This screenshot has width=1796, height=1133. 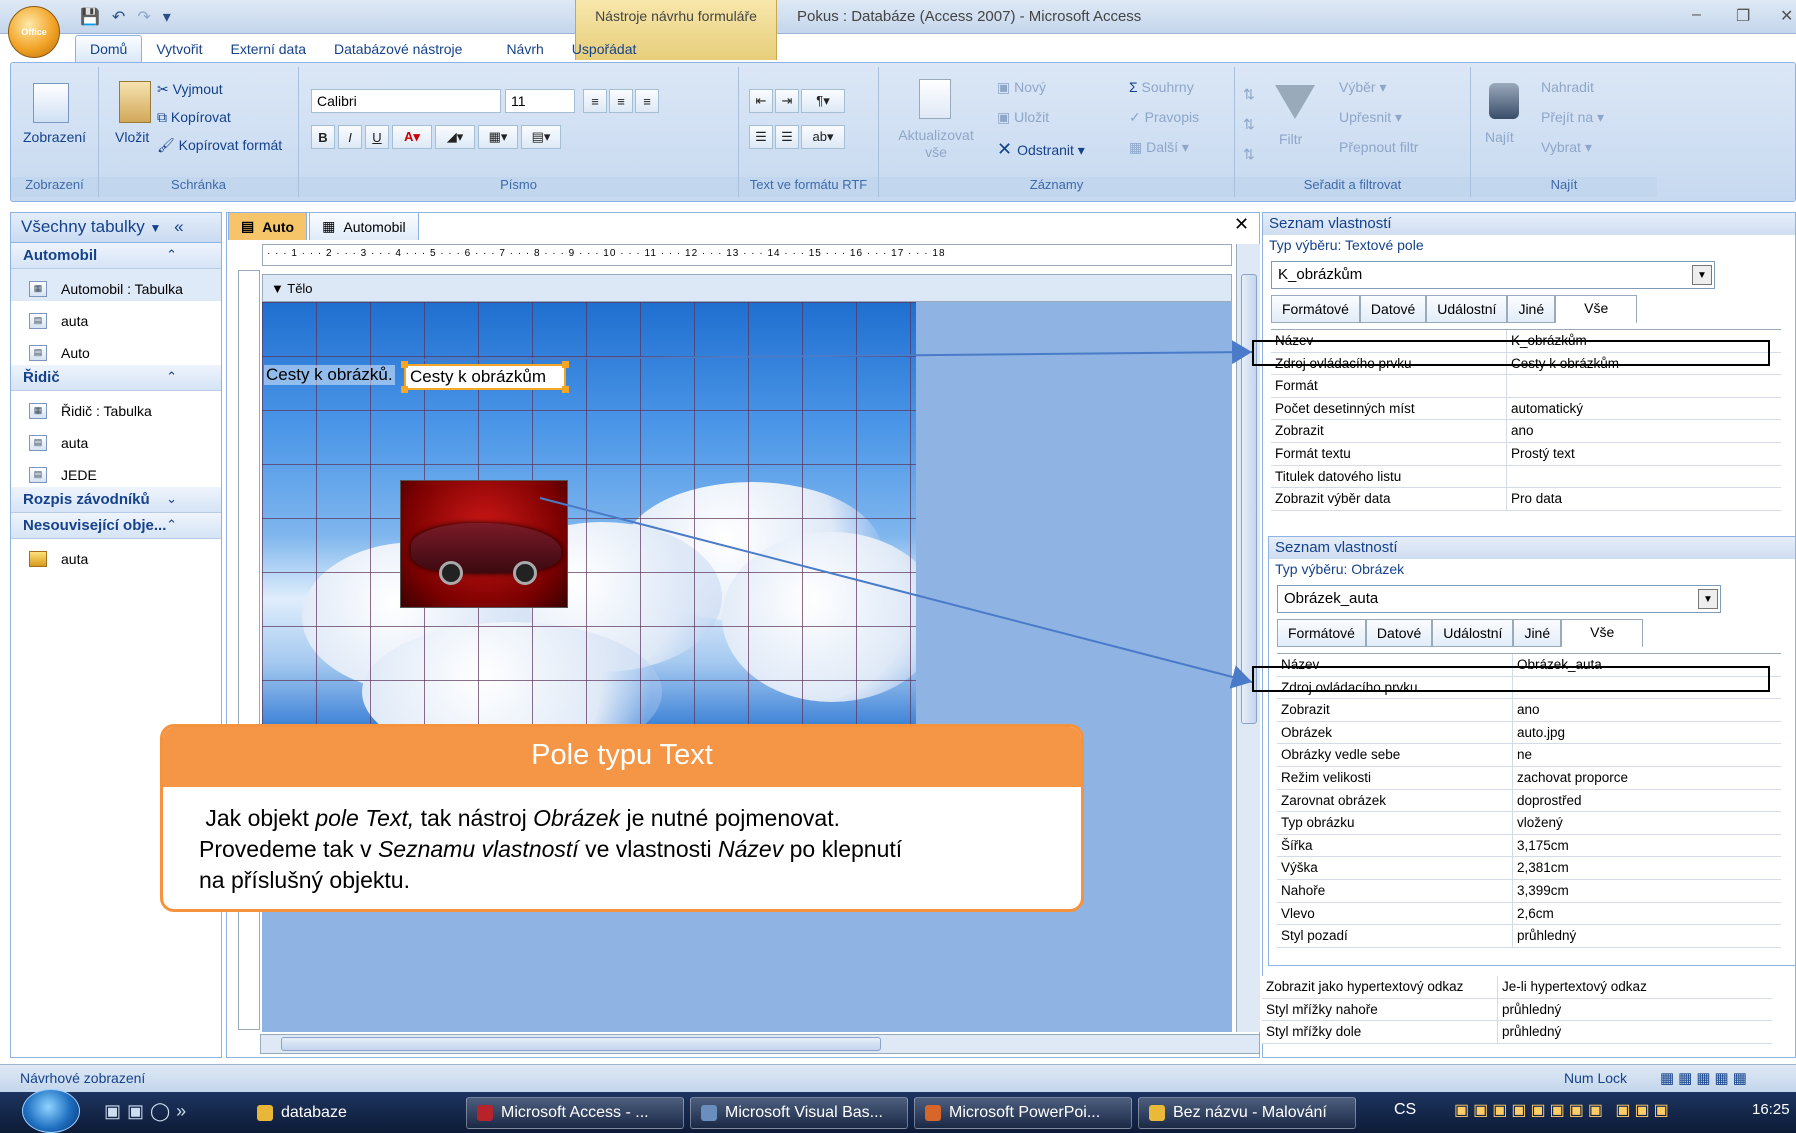 What do you see at coordinates (116, 378) in the screenshot?
I see `nav-group-ridic: Řidič ⌃` at bounding box center [116, 378].